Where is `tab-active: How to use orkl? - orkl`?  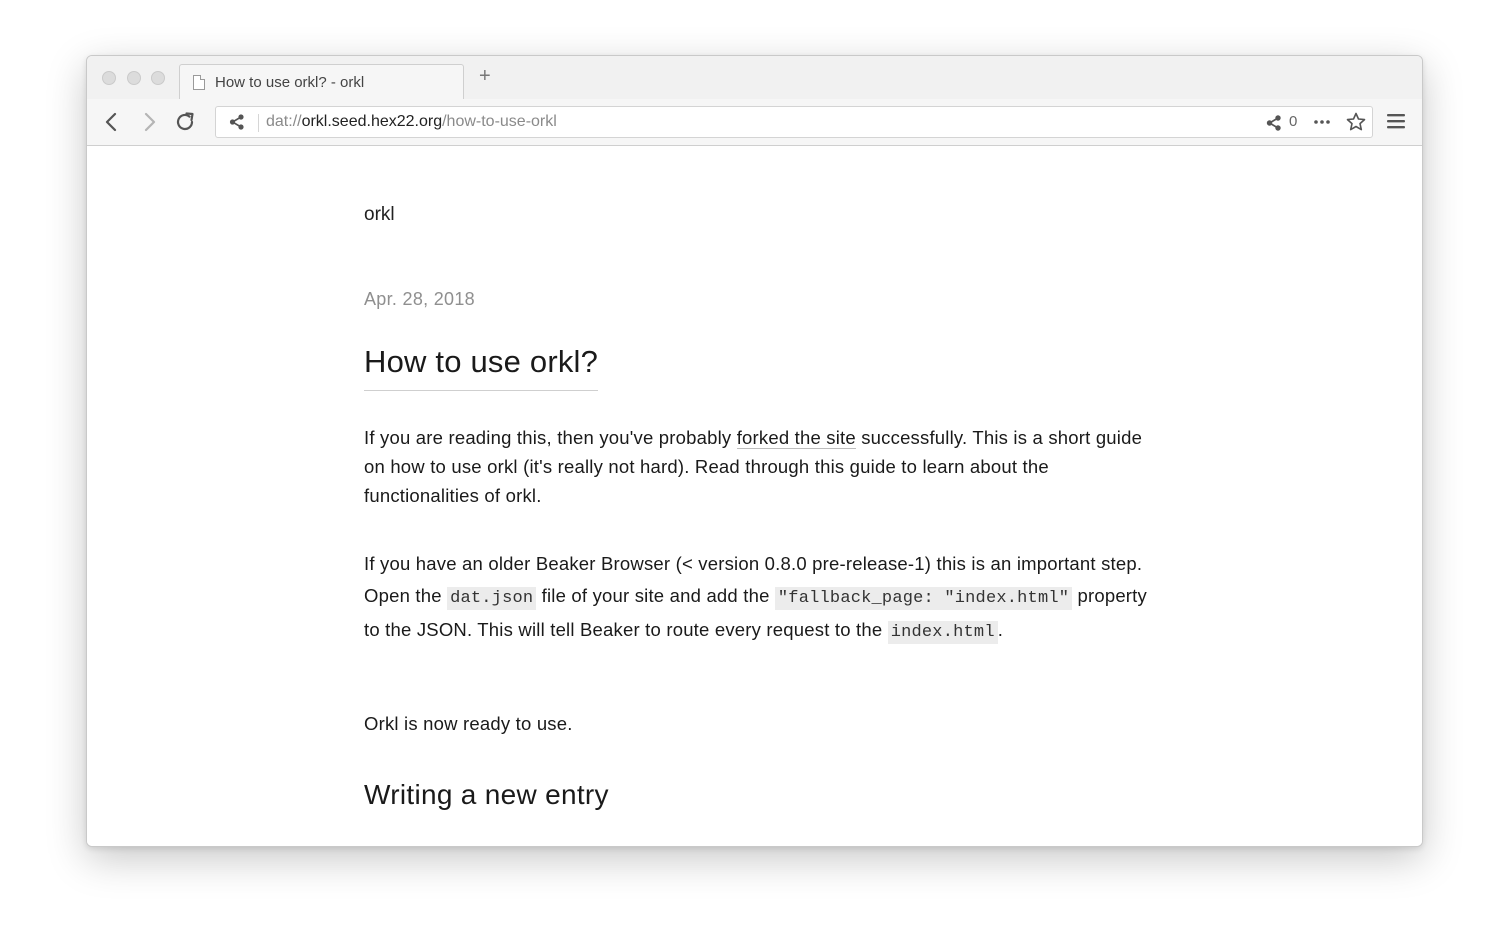 tab-active: How to use orkl? - orkl is located at coordinates (321, 82).